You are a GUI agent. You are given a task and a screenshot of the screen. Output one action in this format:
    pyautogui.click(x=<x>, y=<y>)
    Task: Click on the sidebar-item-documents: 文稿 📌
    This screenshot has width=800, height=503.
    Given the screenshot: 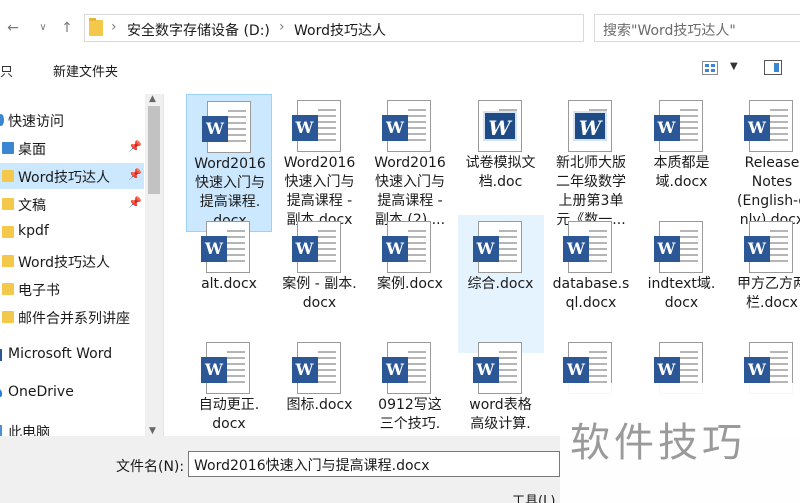 What is the action you would take?
    pyautogui.click(x=72, y=204)
    